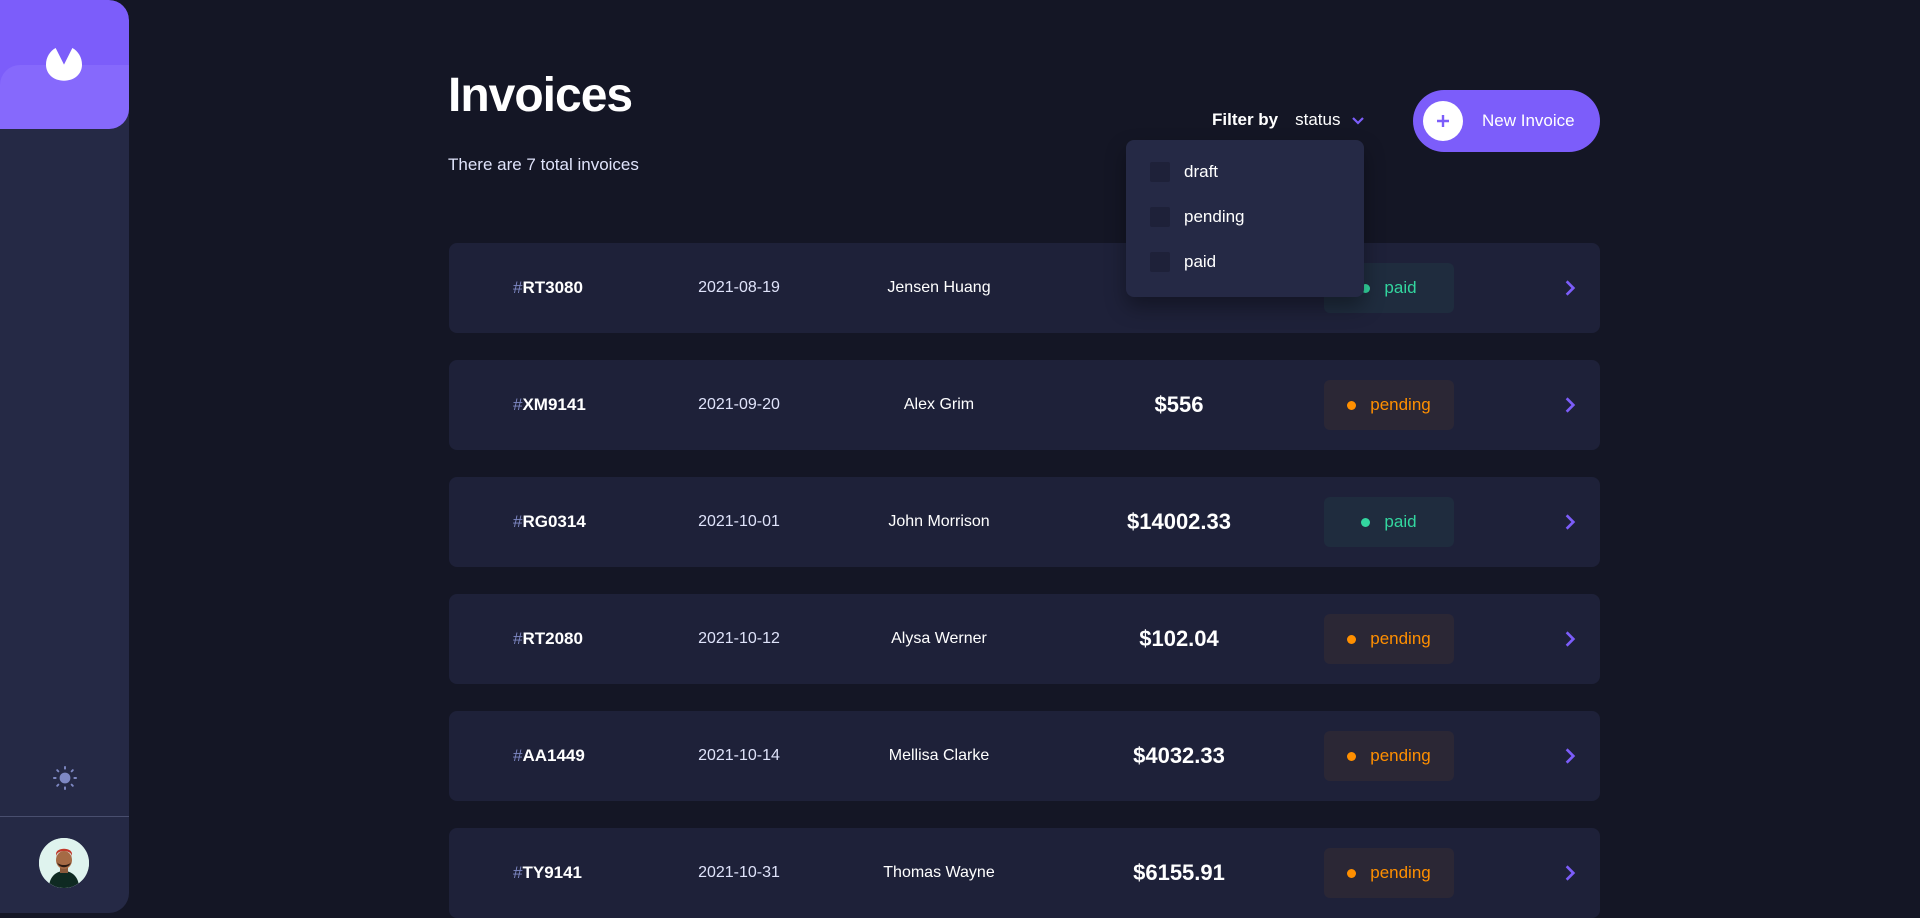  Describe the element at coordinates (1024, 288) in the screenshot. I see `invoice-row: #RT3080 2021-08-19 Jensen Huang paid` at that location.